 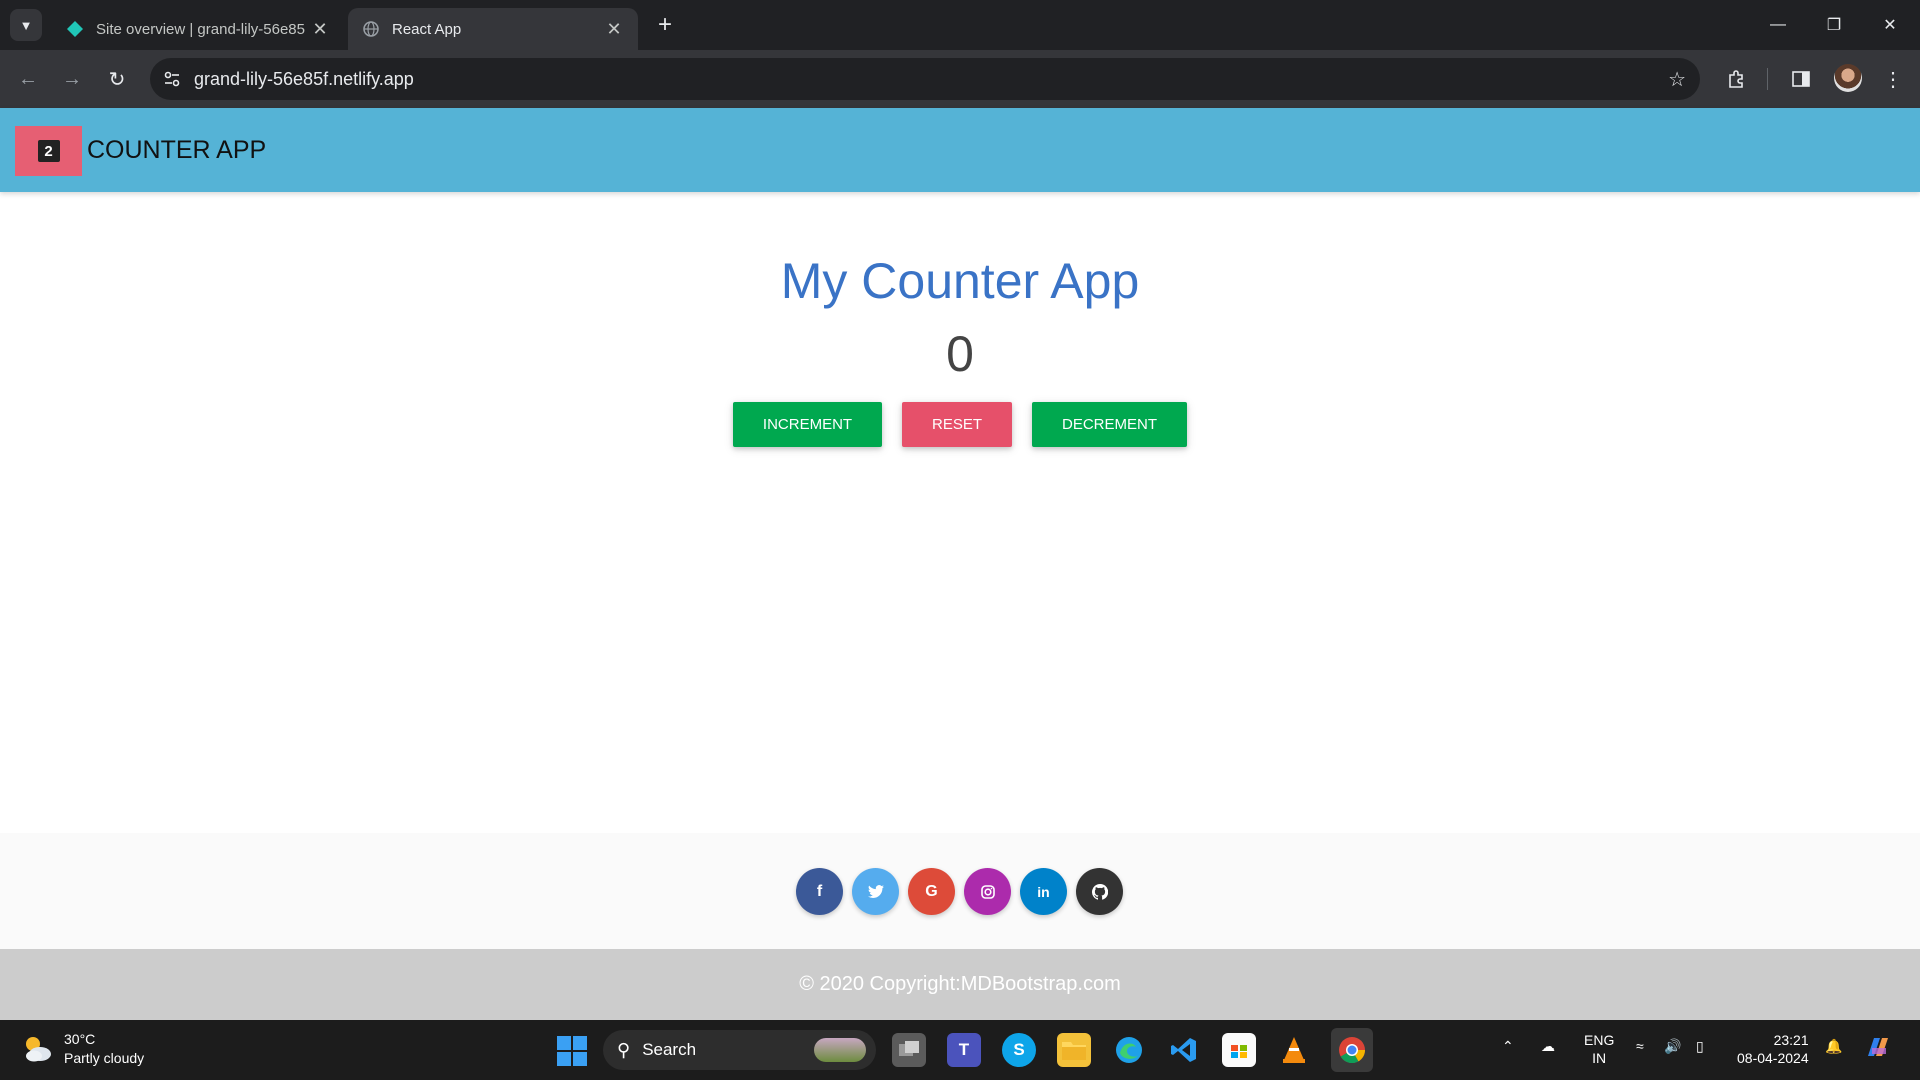 I want to click on forward-icon: →, so click(x=72, y=79).